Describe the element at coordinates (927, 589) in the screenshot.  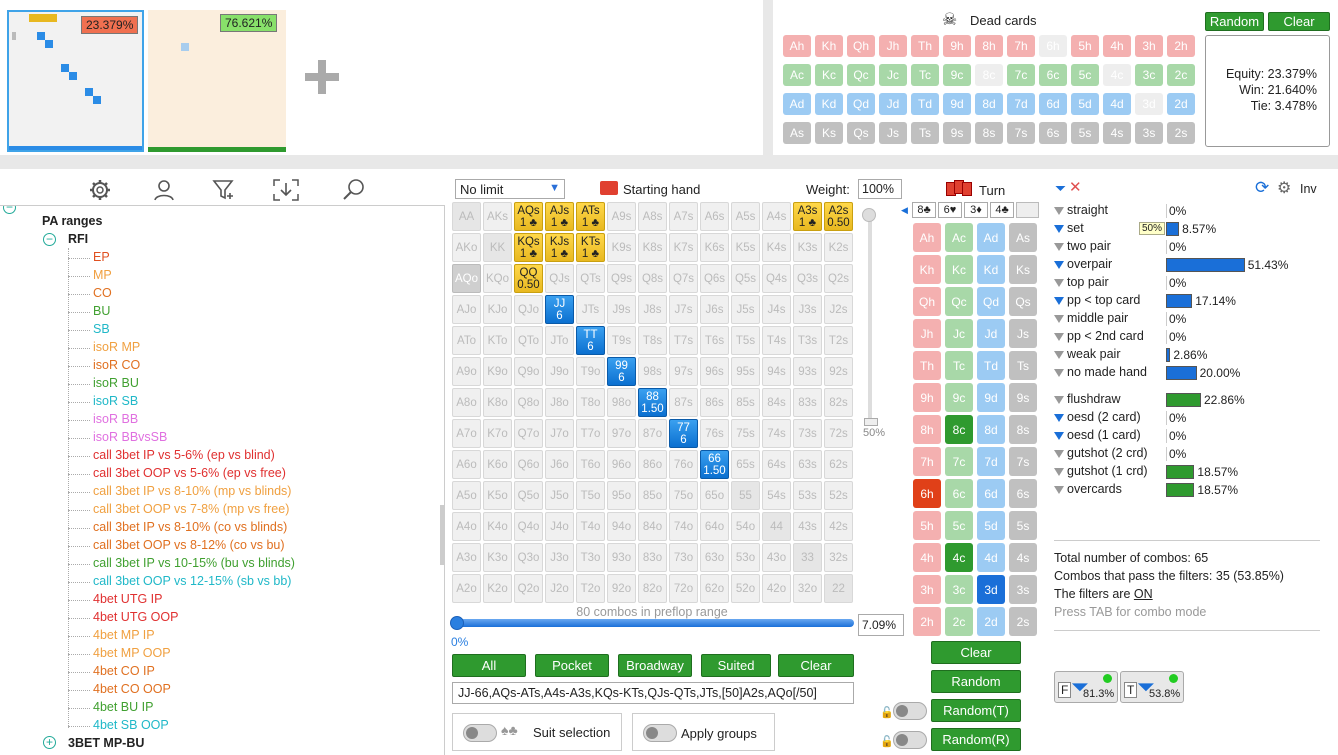
I see `turn-card: 3h` at that location.